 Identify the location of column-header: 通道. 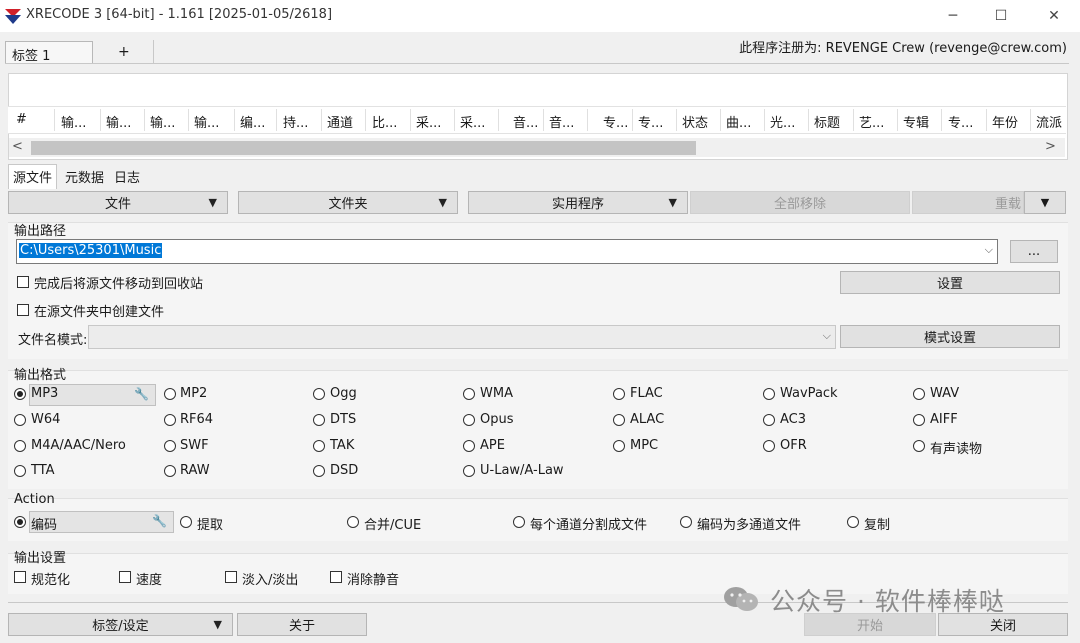
(347, 121).